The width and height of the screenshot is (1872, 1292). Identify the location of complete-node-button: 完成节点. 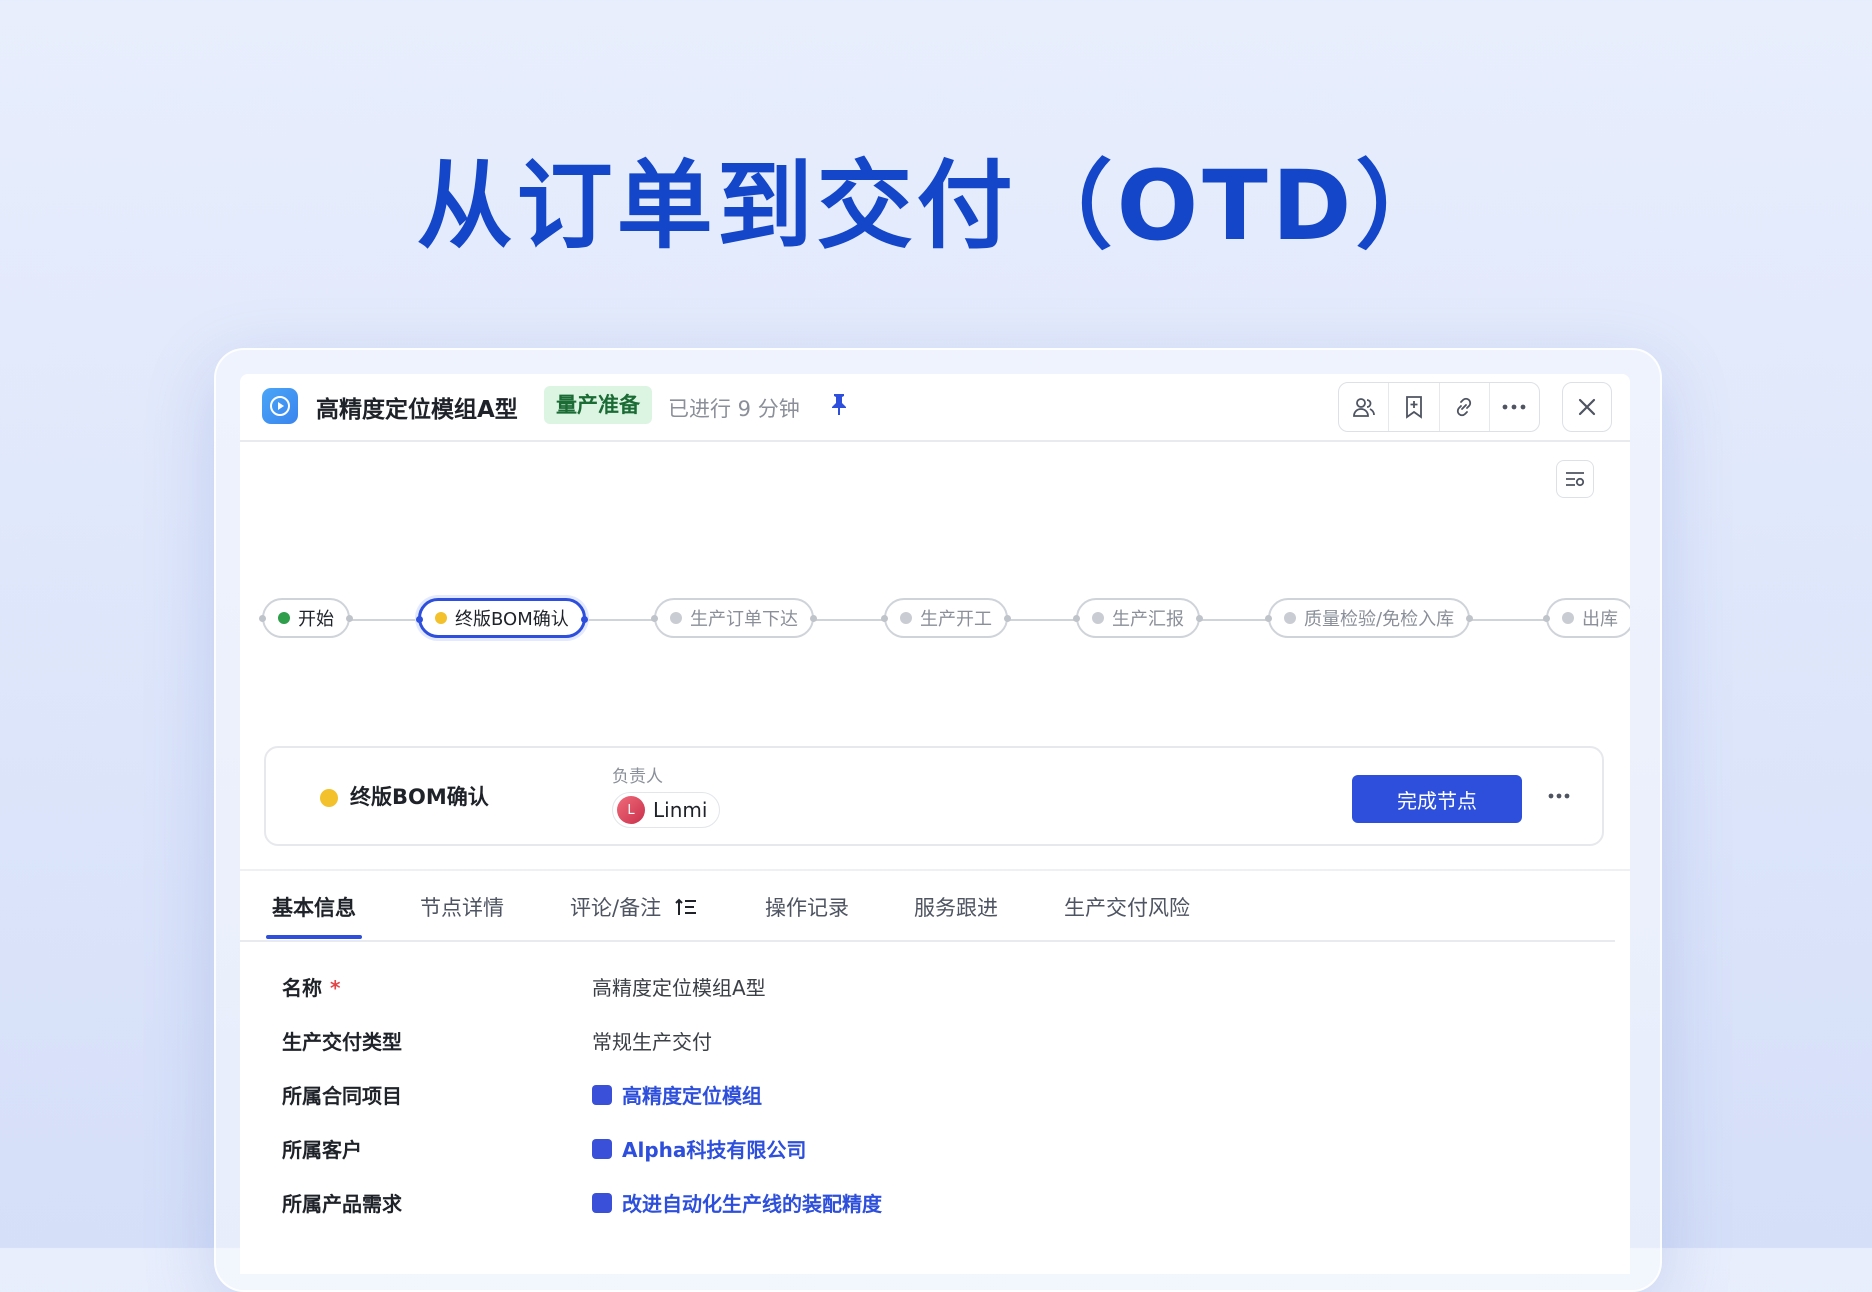
(1437, 799).